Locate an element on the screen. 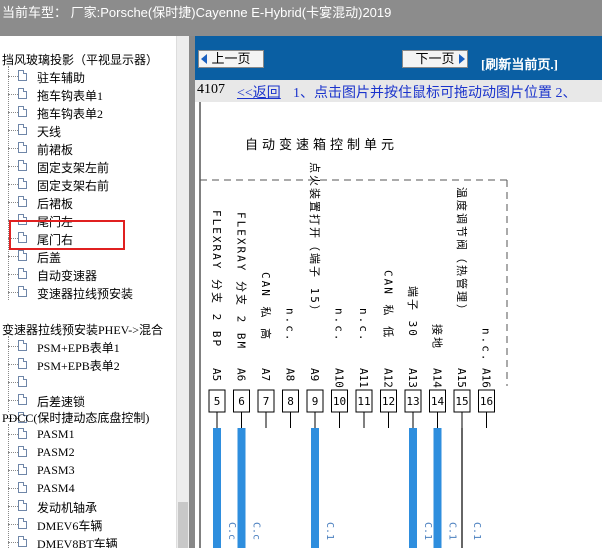  selection-highlight is located at coordinates (67, 235).